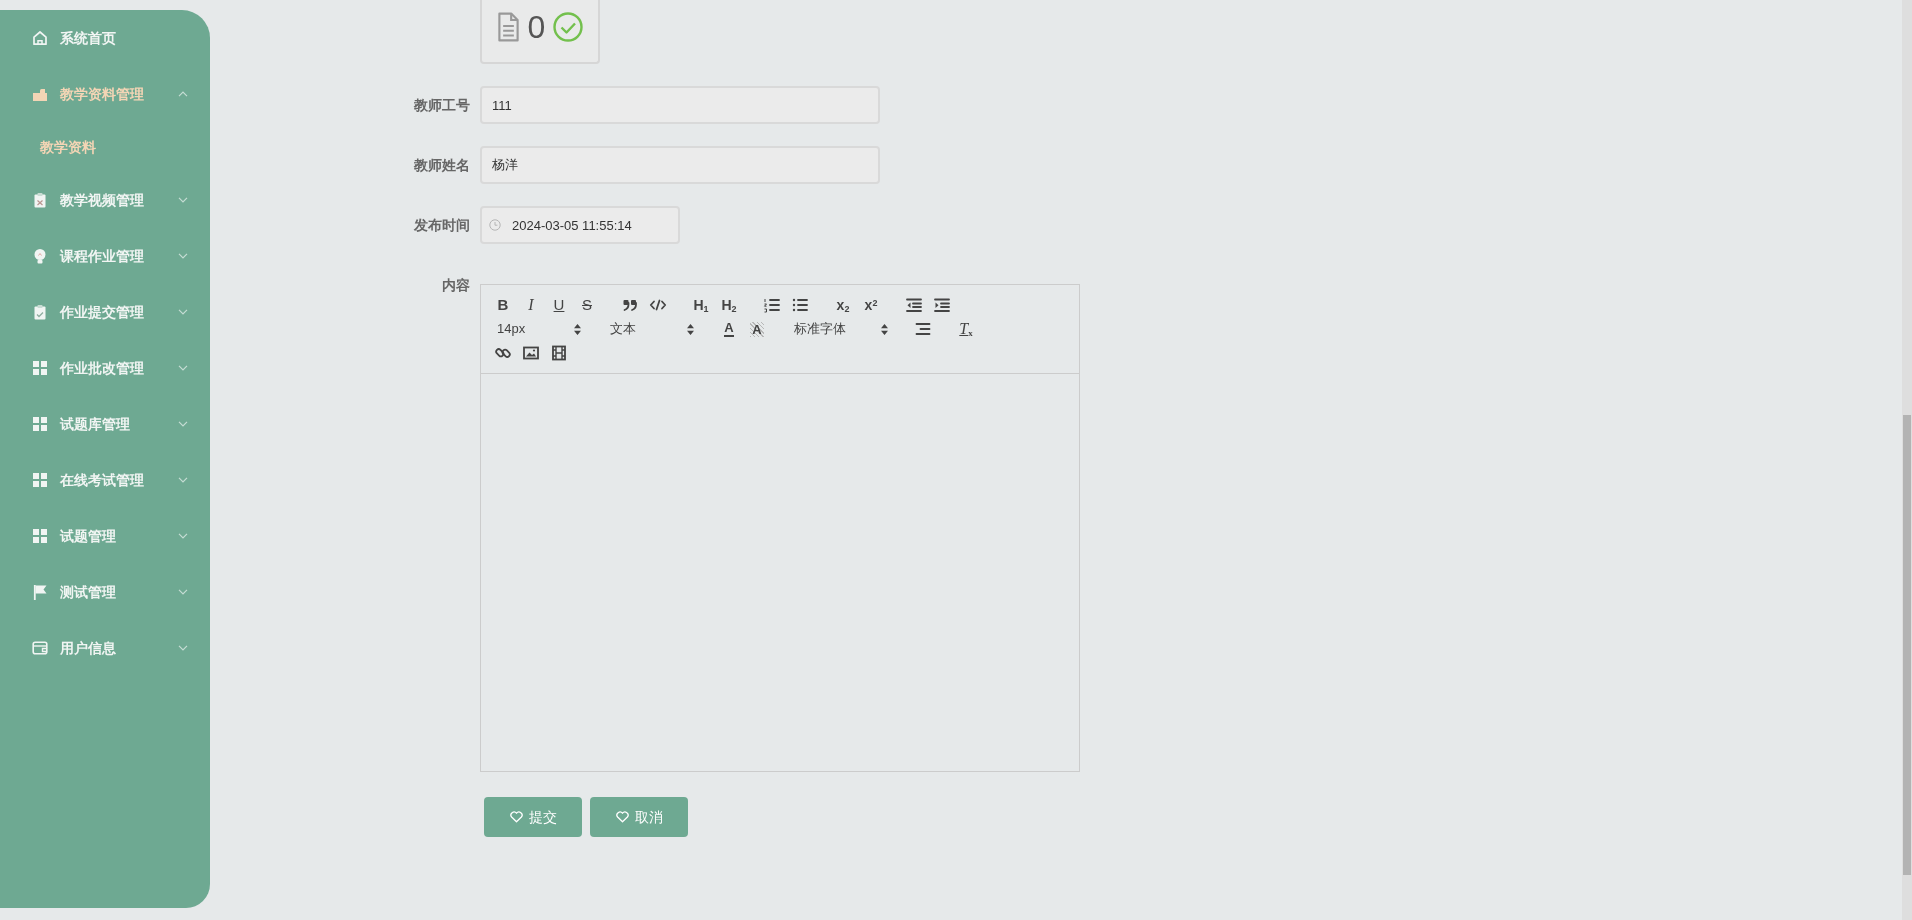 This screenshot has width=1912, height=920. Describe the element at coordinates (1907, 645) in the screenshot. I see `scrollbar-thumb` at that location.